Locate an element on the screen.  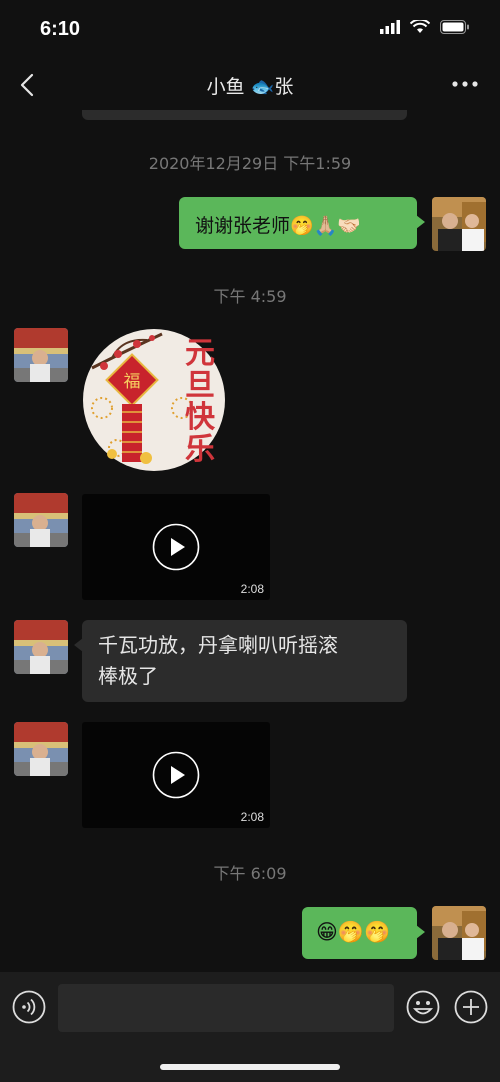
status-icons is located at coordinates (425, 27).